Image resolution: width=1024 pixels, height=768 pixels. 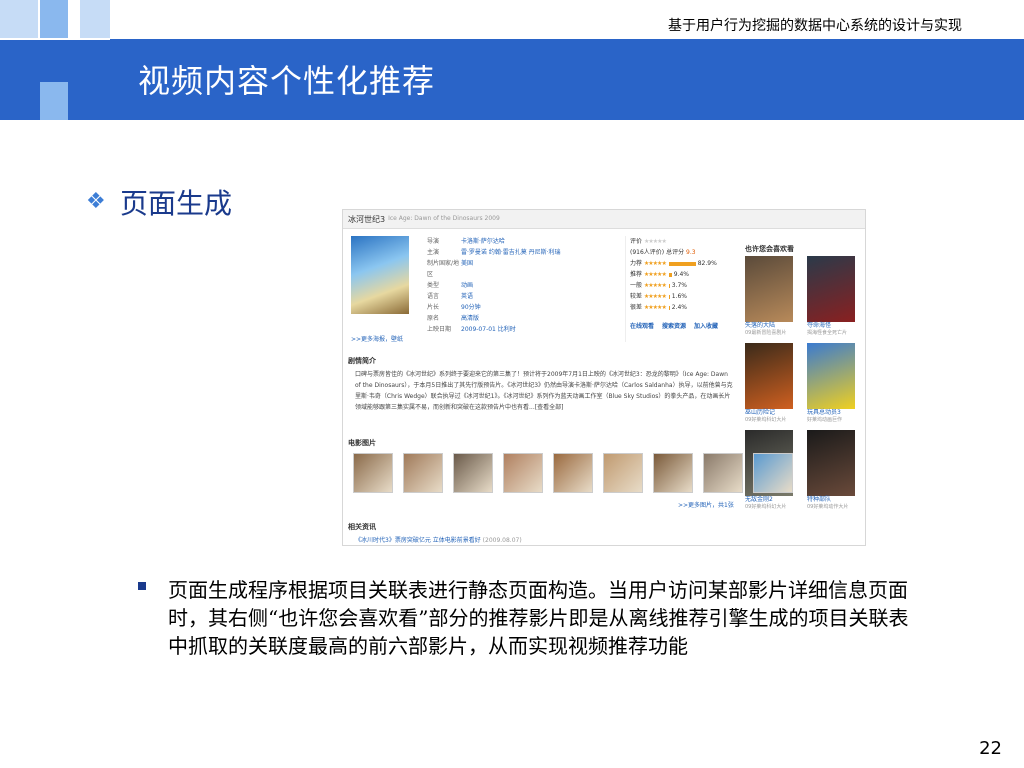 What do you see at coordinates (674, 326) in the screenshot?
I see `rating-action-link: 搜索资源` at bounding box center [674, 326].